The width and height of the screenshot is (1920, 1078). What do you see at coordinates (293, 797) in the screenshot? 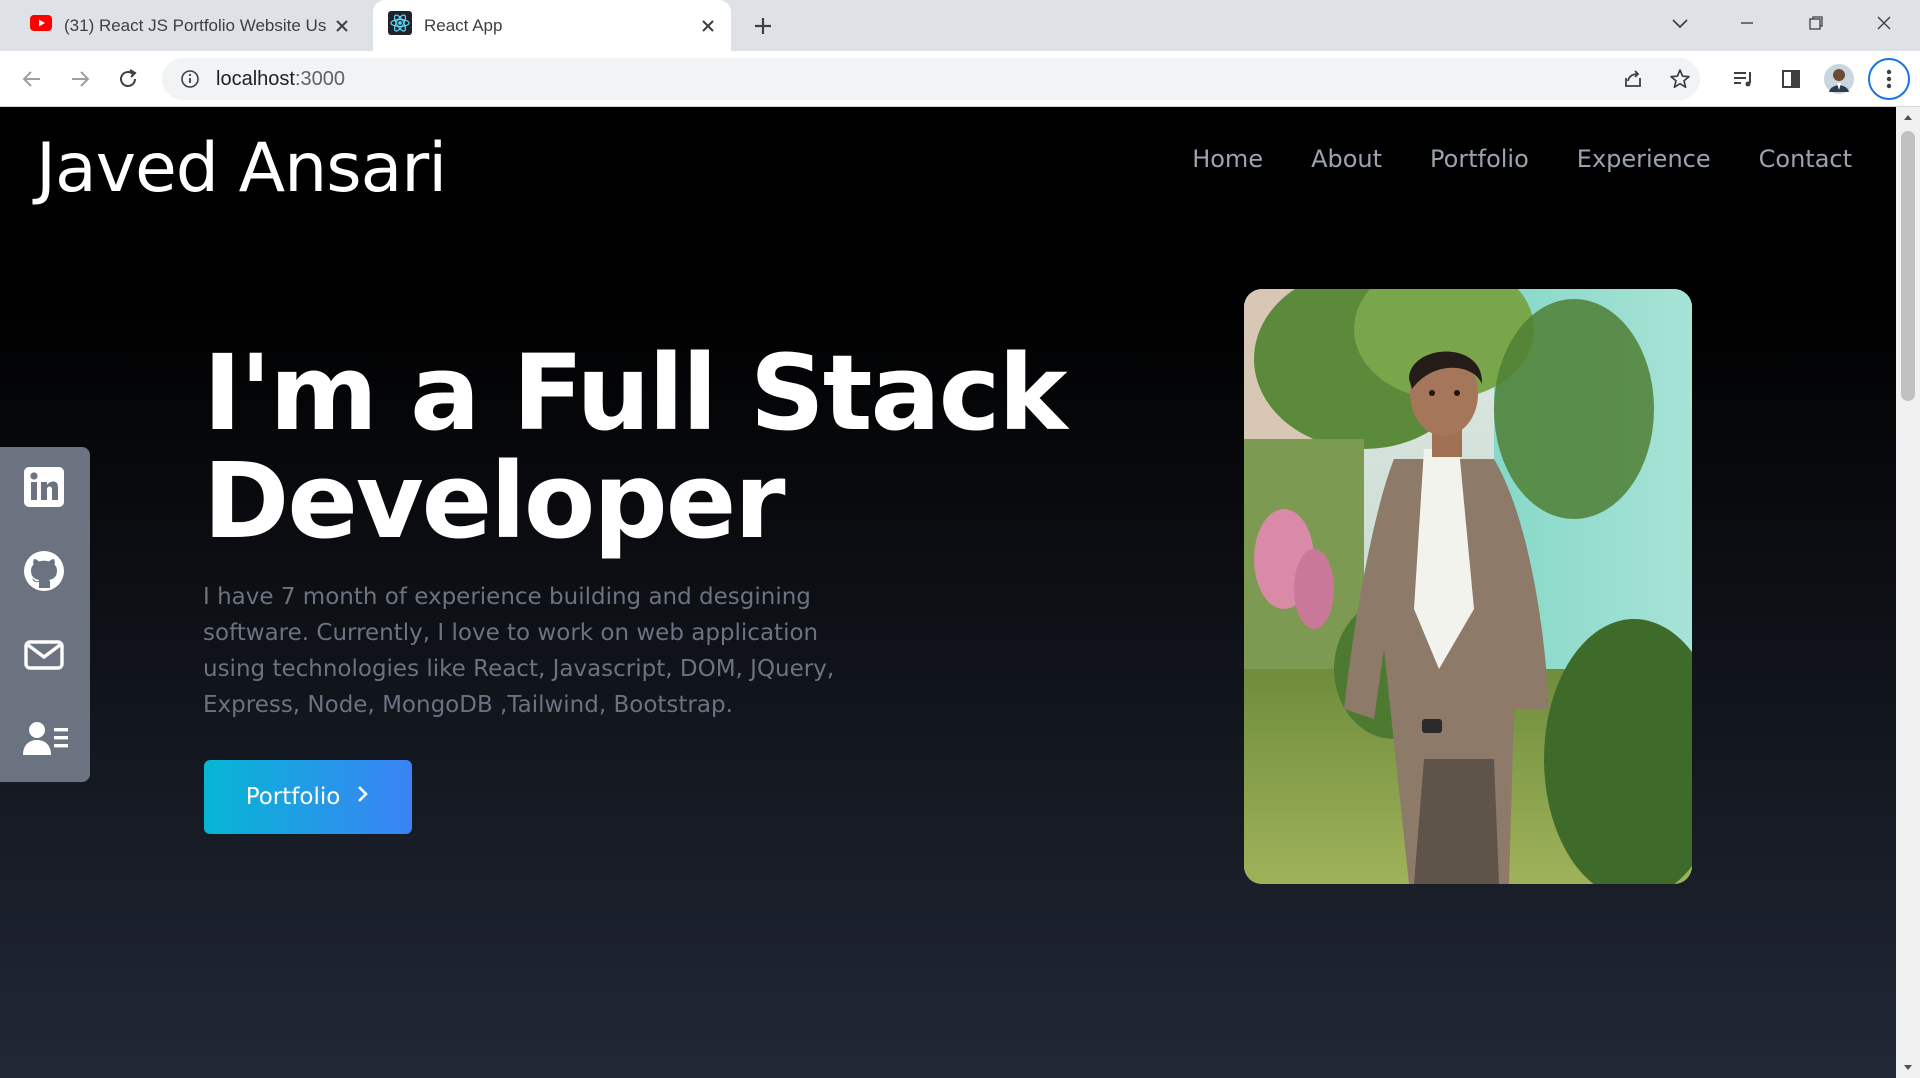
I see `portfolio-button-label: Portfolio` at bounding box center [293, 797].